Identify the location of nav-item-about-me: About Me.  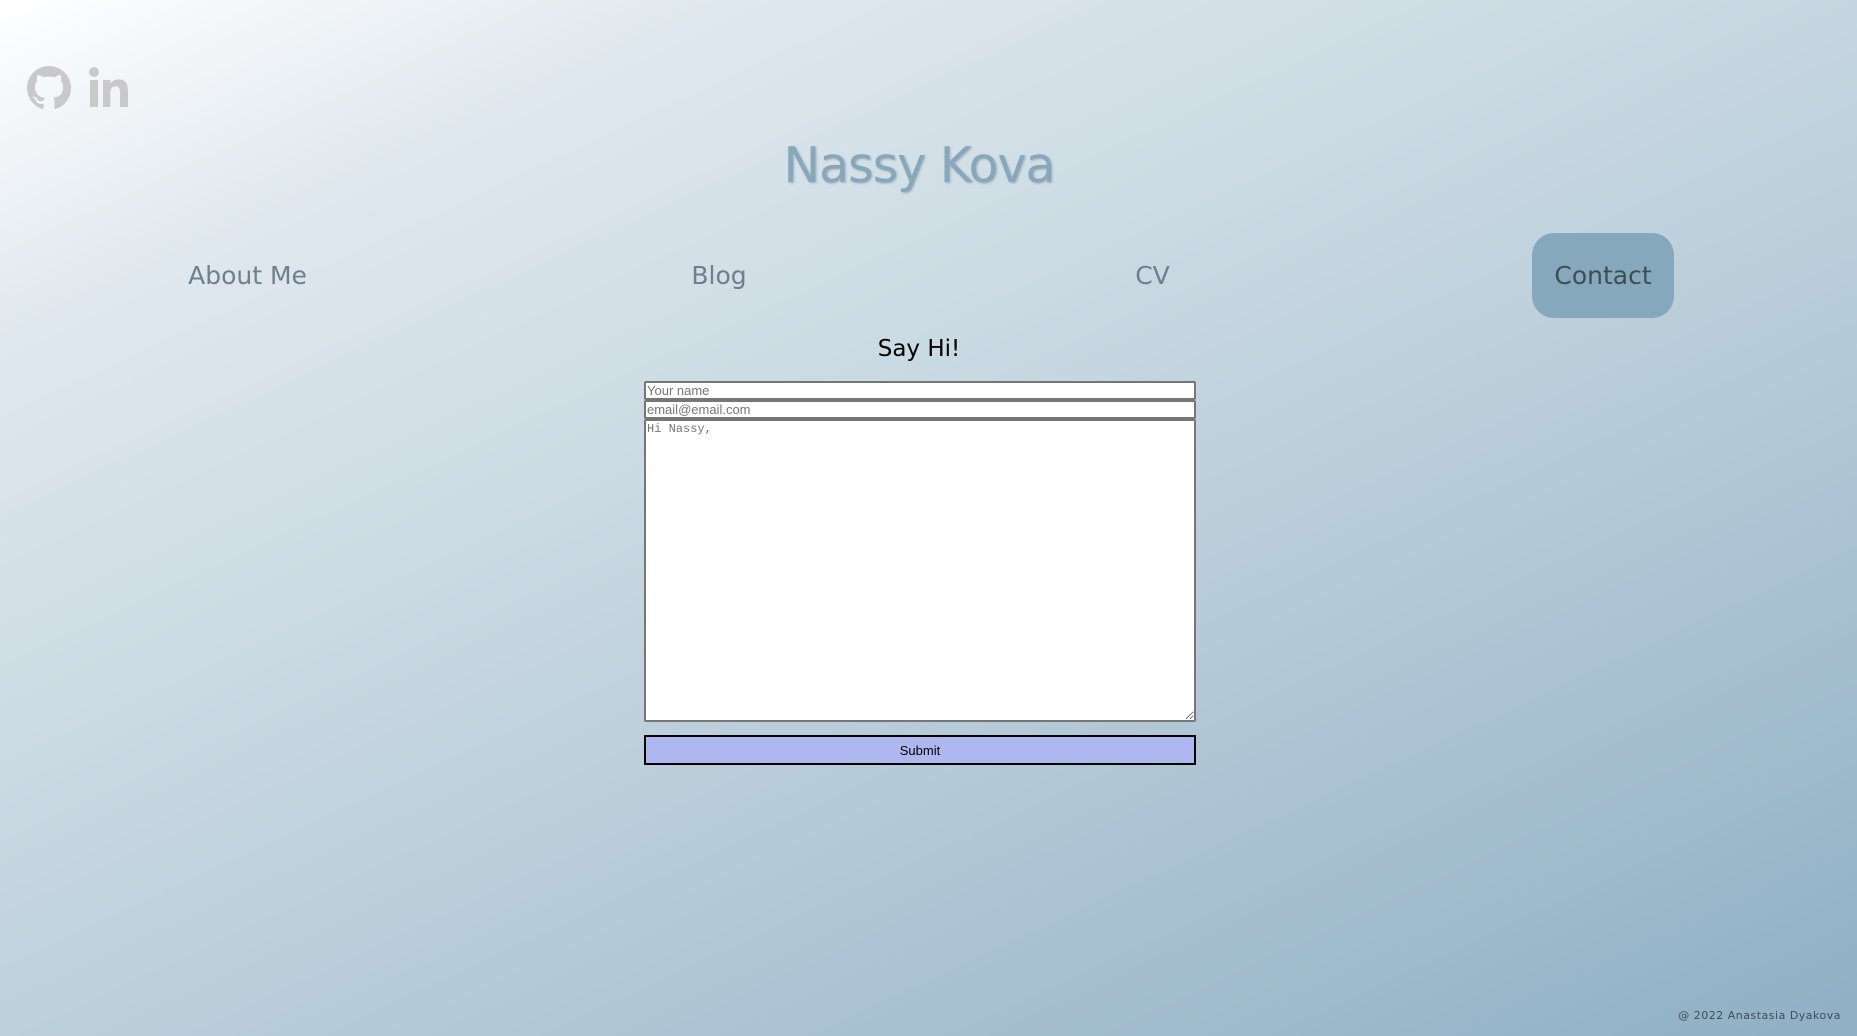
(247, 275).